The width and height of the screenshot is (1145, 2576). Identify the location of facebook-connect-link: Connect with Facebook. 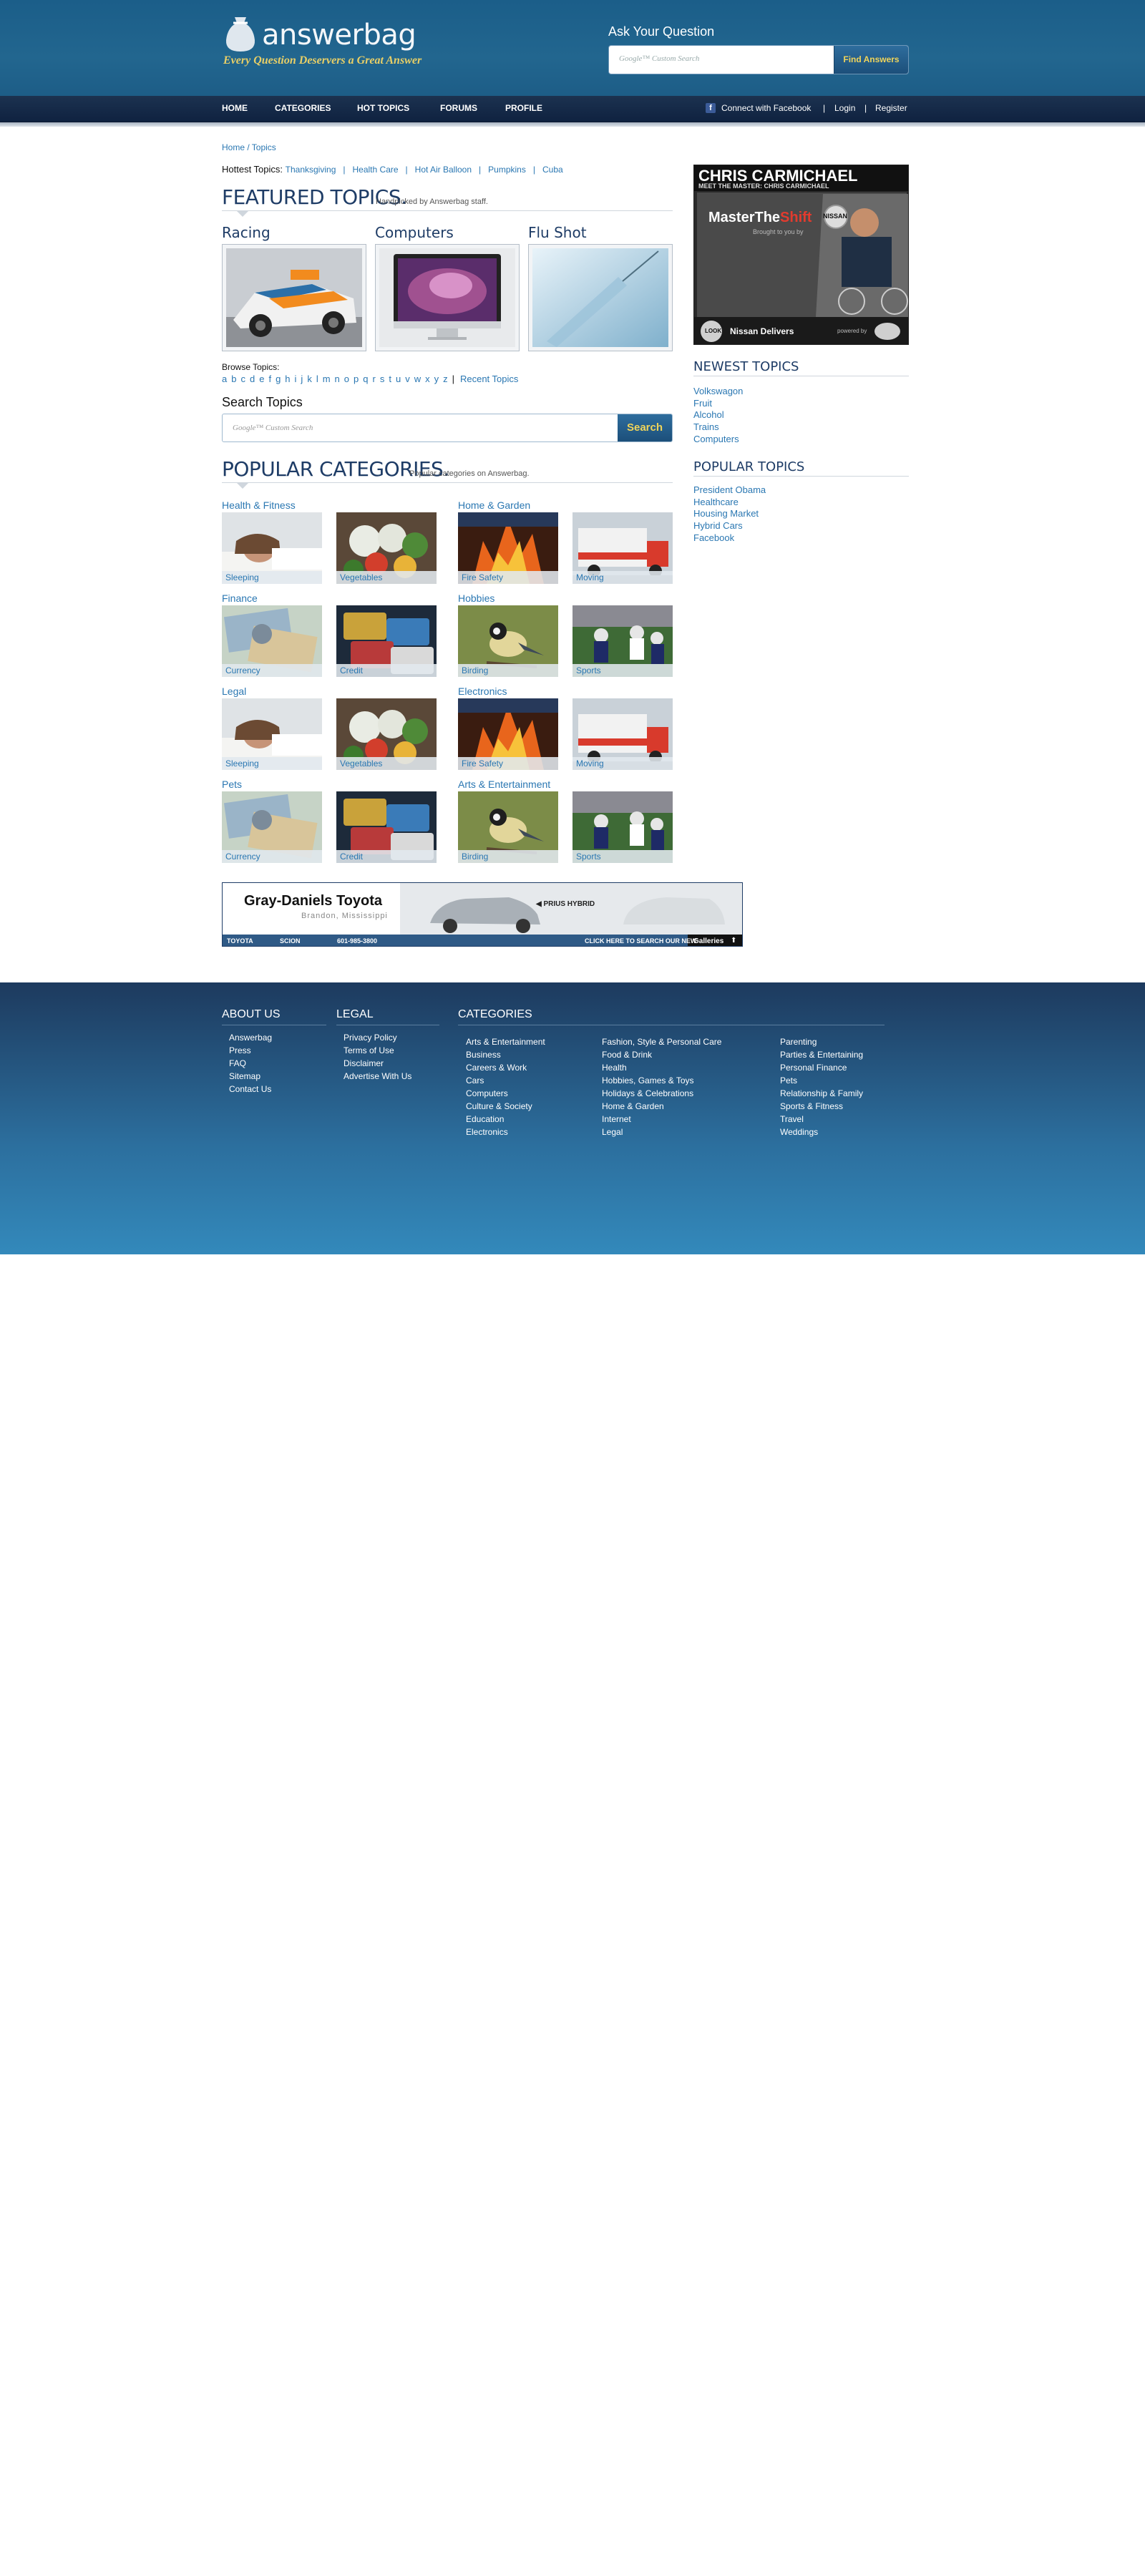
(766, 108).